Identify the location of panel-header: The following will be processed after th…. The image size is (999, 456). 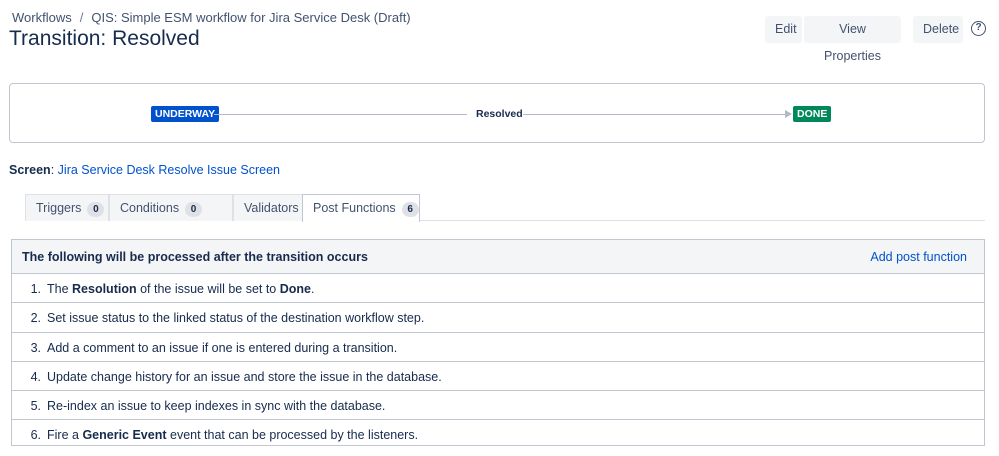
(498, 257).